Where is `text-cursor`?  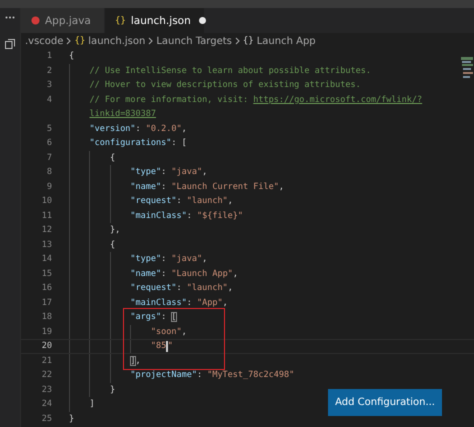
text-cursor is located at coordinates (167, 346).